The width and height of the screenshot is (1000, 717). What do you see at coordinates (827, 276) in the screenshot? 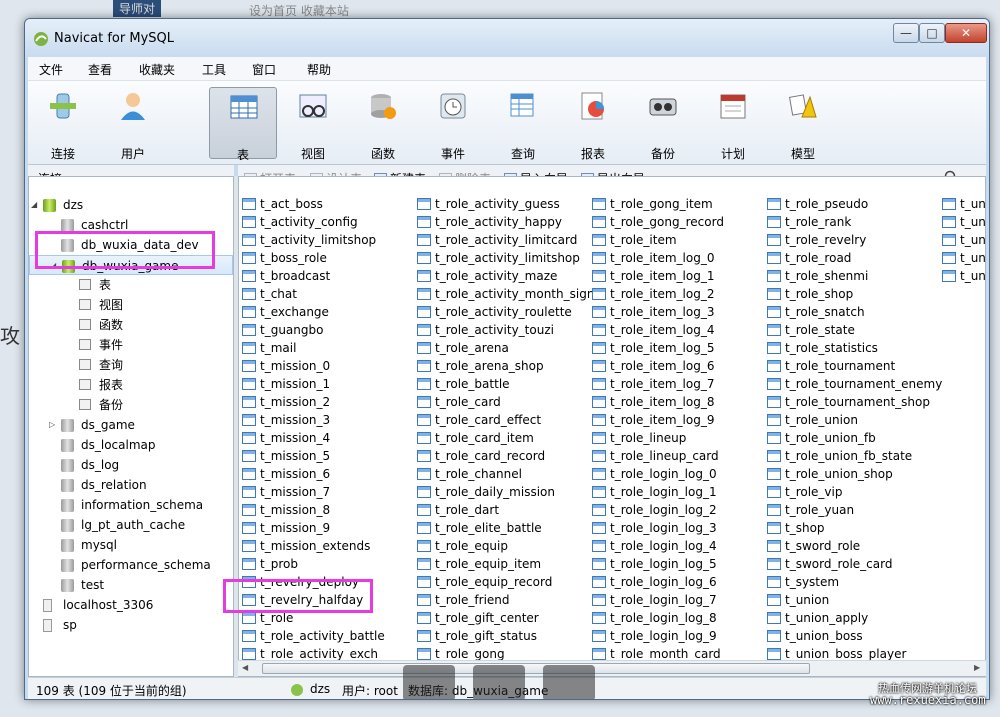
I see `table-name: t_role_shenmi` at bounding box center [827, 276].